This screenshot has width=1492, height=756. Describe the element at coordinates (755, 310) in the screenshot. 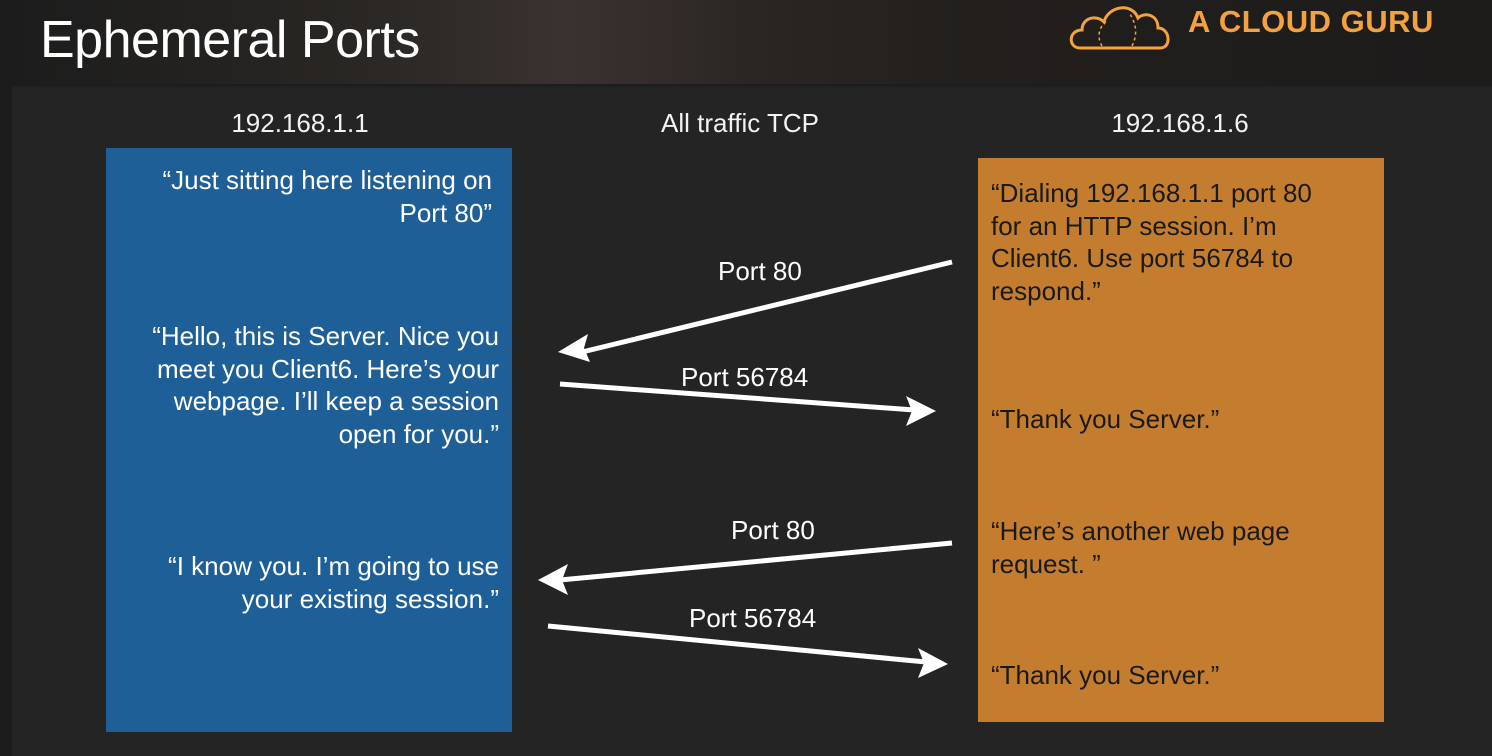

I see `arrow-request` at that location.